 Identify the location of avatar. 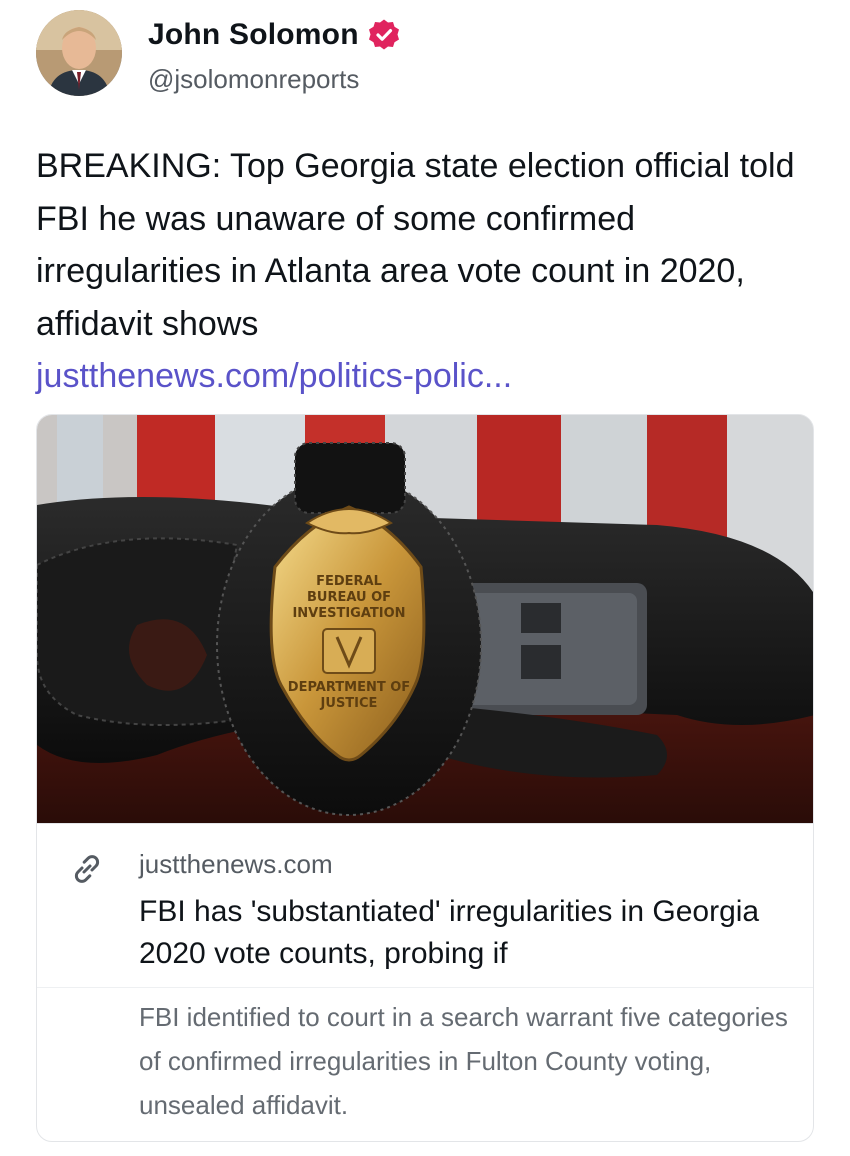
(79, 53).